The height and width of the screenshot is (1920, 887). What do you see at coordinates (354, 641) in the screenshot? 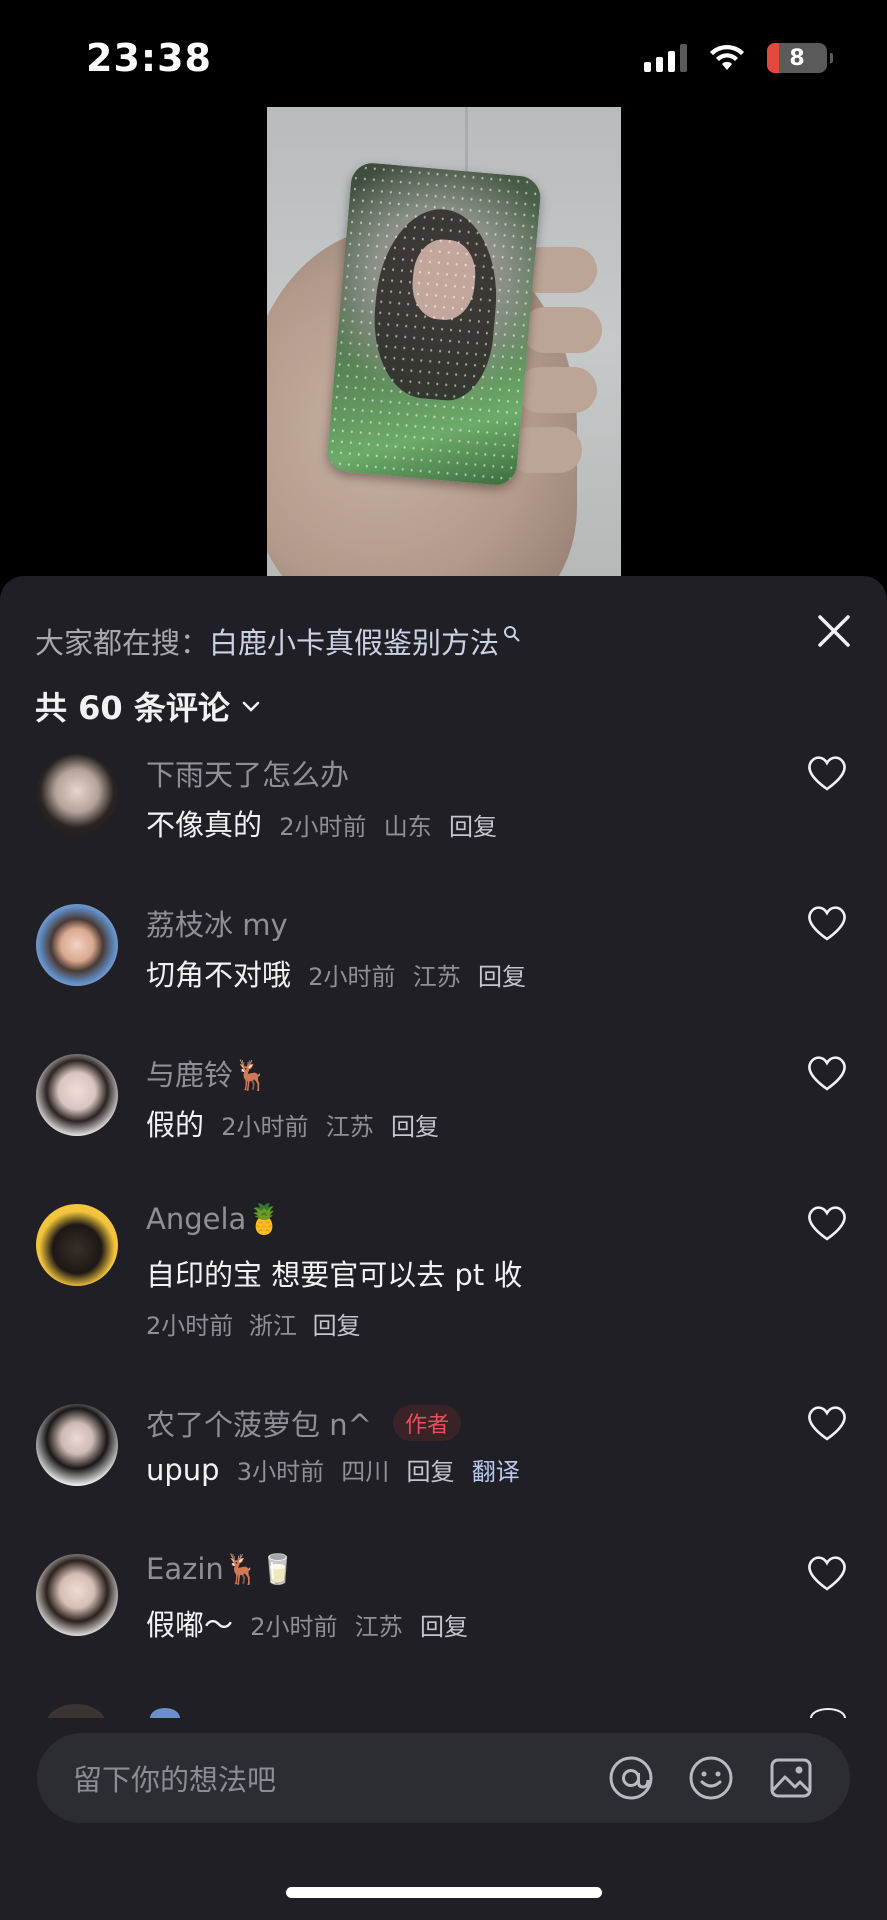
I see `trending-search-term: 白鹿小卡真假鉴别方法` at bounding box center [354, 641].